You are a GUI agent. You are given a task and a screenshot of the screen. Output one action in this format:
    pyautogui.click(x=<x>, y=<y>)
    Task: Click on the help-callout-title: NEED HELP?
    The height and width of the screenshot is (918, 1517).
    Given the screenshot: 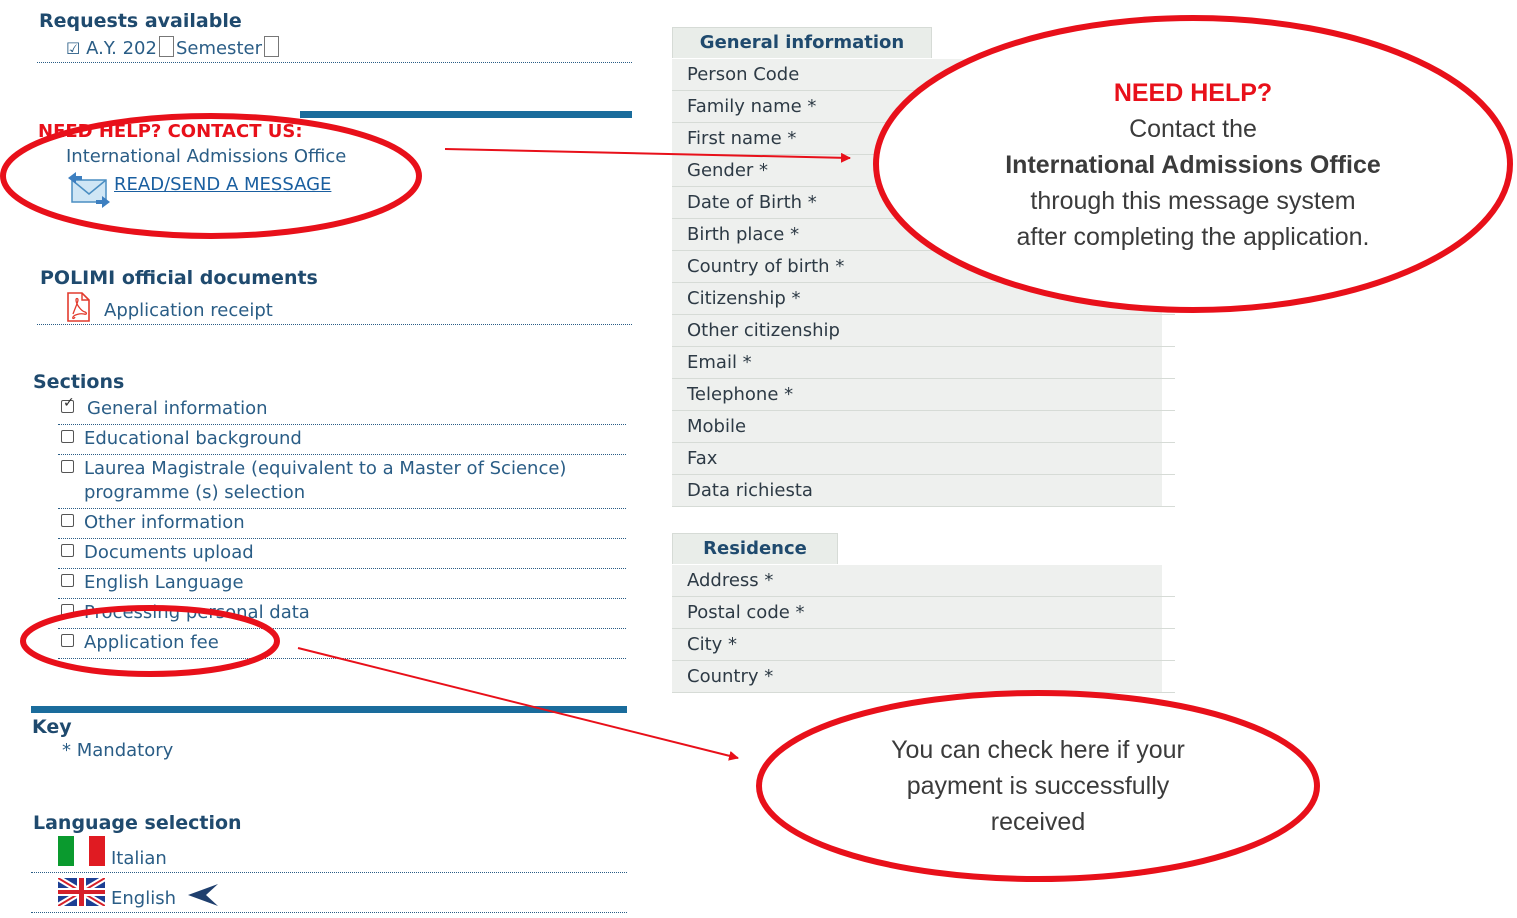 What is the action you would take?
    pyautogui.click(x=1193, y=93)
    